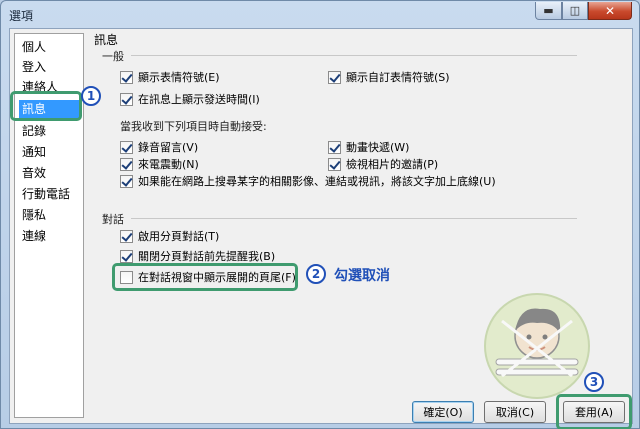 The image size is (640, 429). What do you see at coordinates (50, 236) in the screenshot?
I see `sidebar-item-connection: 連線` at bounding box center [50, 236].